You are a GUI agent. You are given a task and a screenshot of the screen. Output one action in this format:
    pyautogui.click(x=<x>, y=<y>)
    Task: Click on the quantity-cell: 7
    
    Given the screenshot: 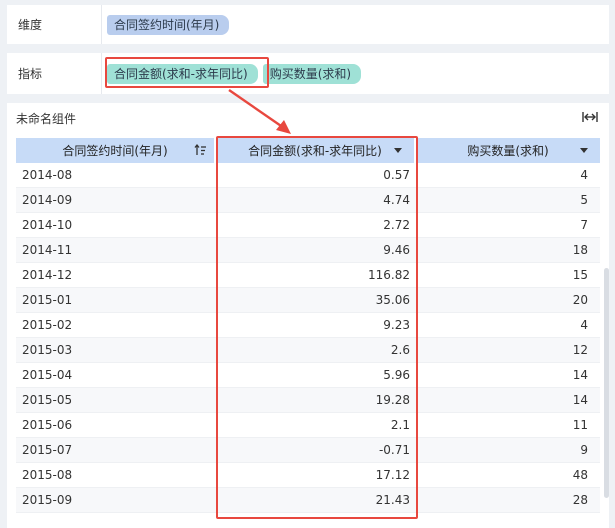 What is the action you would take?
    pyautogui.click(x=584, y=225)
    